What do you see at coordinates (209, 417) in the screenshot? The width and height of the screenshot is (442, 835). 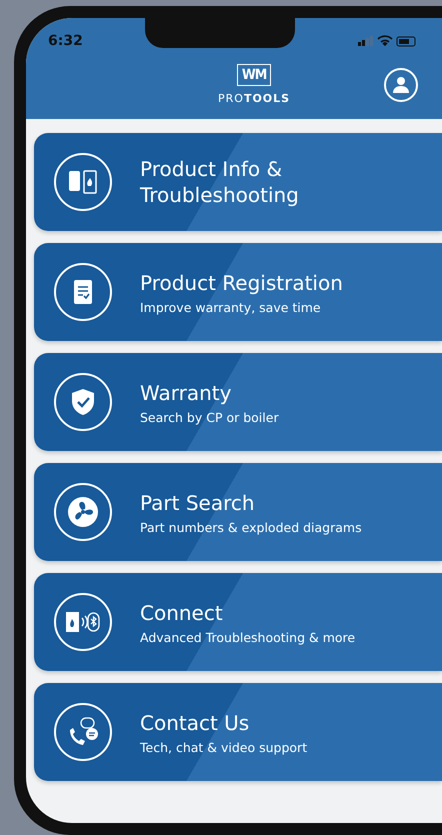 I see `card-subtitle: Search by CP or boiler` at bounding box center [209, 417].